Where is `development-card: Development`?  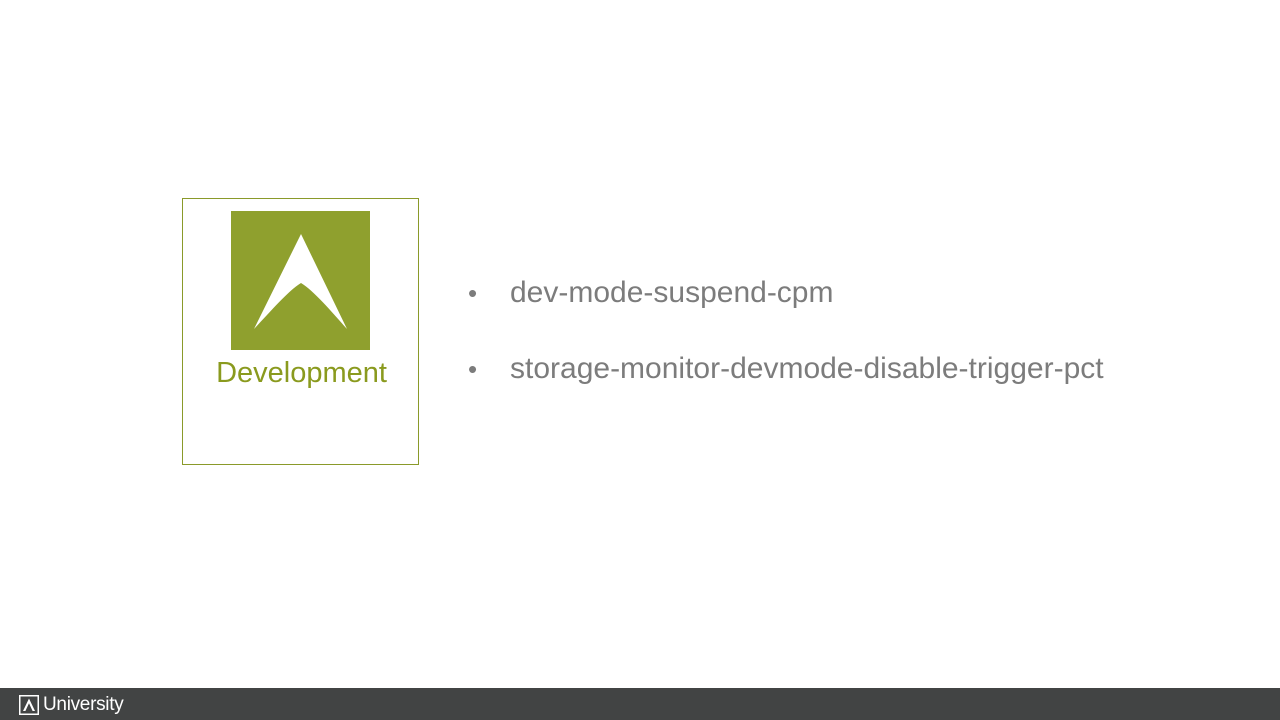
development-card: Development is located at coordinates (300, 331).